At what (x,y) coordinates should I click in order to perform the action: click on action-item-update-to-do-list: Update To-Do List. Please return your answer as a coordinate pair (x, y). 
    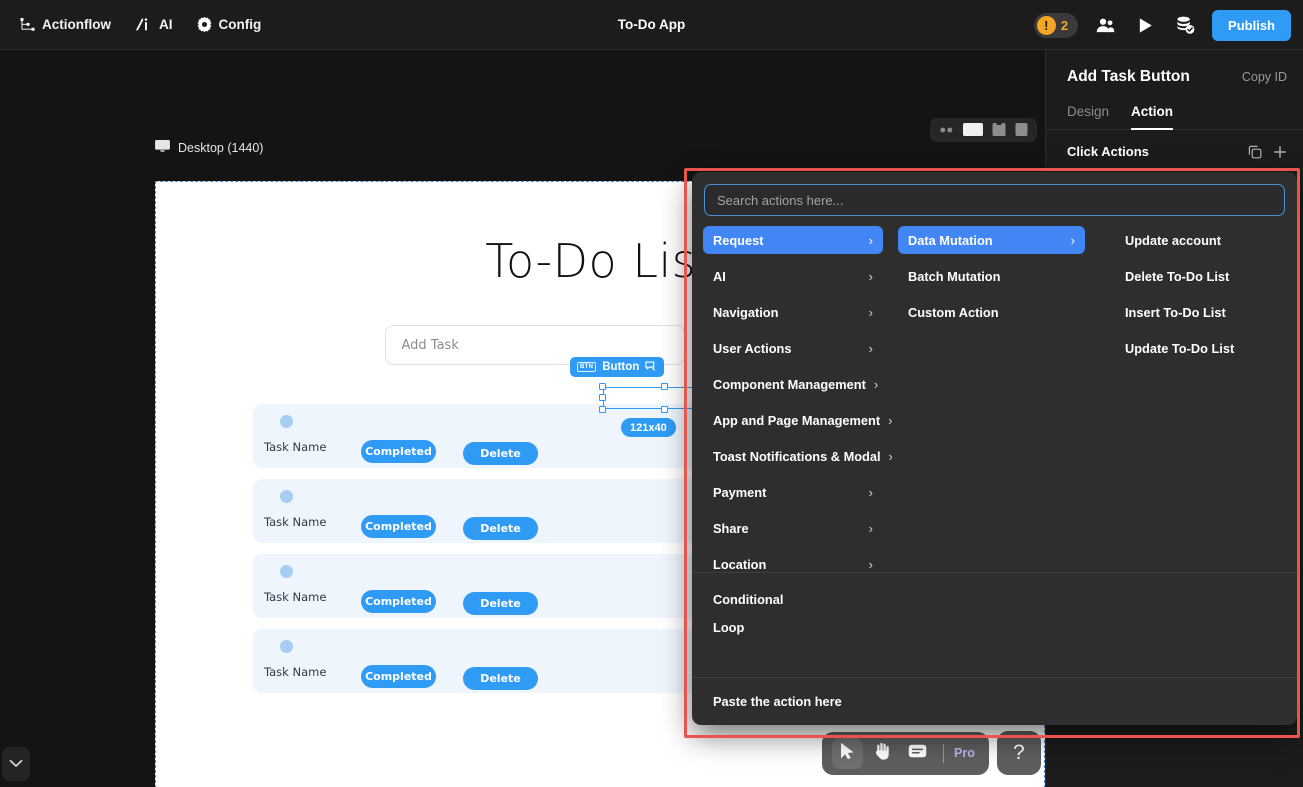
    Looking at the image, I should click on (1204, 348).